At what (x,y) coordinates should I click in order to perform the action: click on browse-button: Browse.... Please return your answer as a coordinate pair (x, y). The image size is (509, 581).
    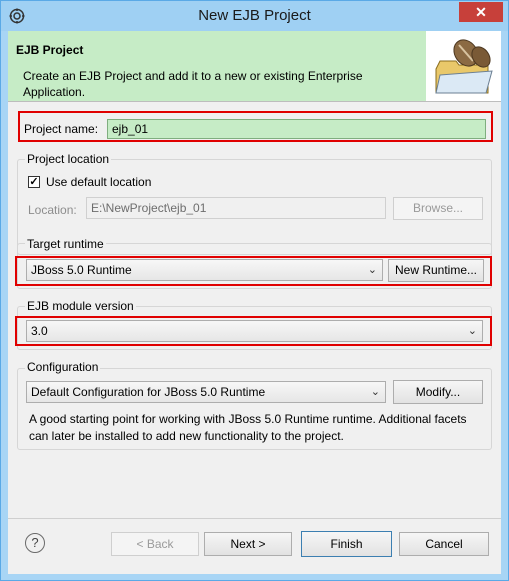
    Looking at the image, I should click on (438, 208).